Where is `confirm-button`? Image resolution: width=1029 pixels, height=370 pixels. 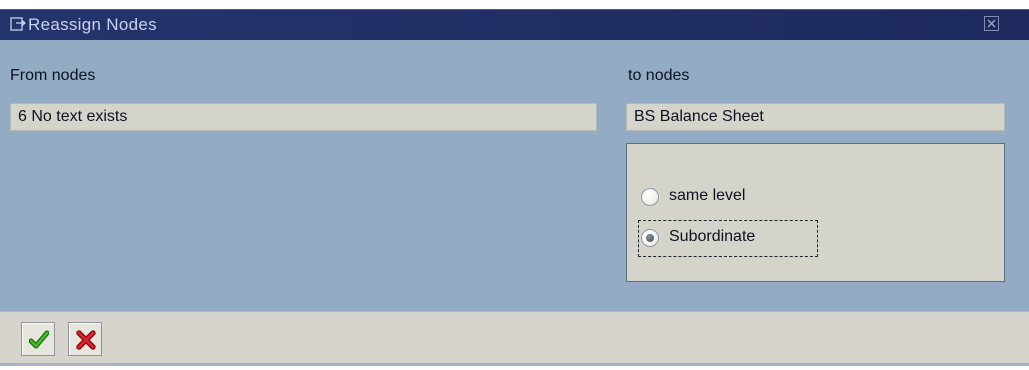 confirm-button is located at coordinates (38, 339).